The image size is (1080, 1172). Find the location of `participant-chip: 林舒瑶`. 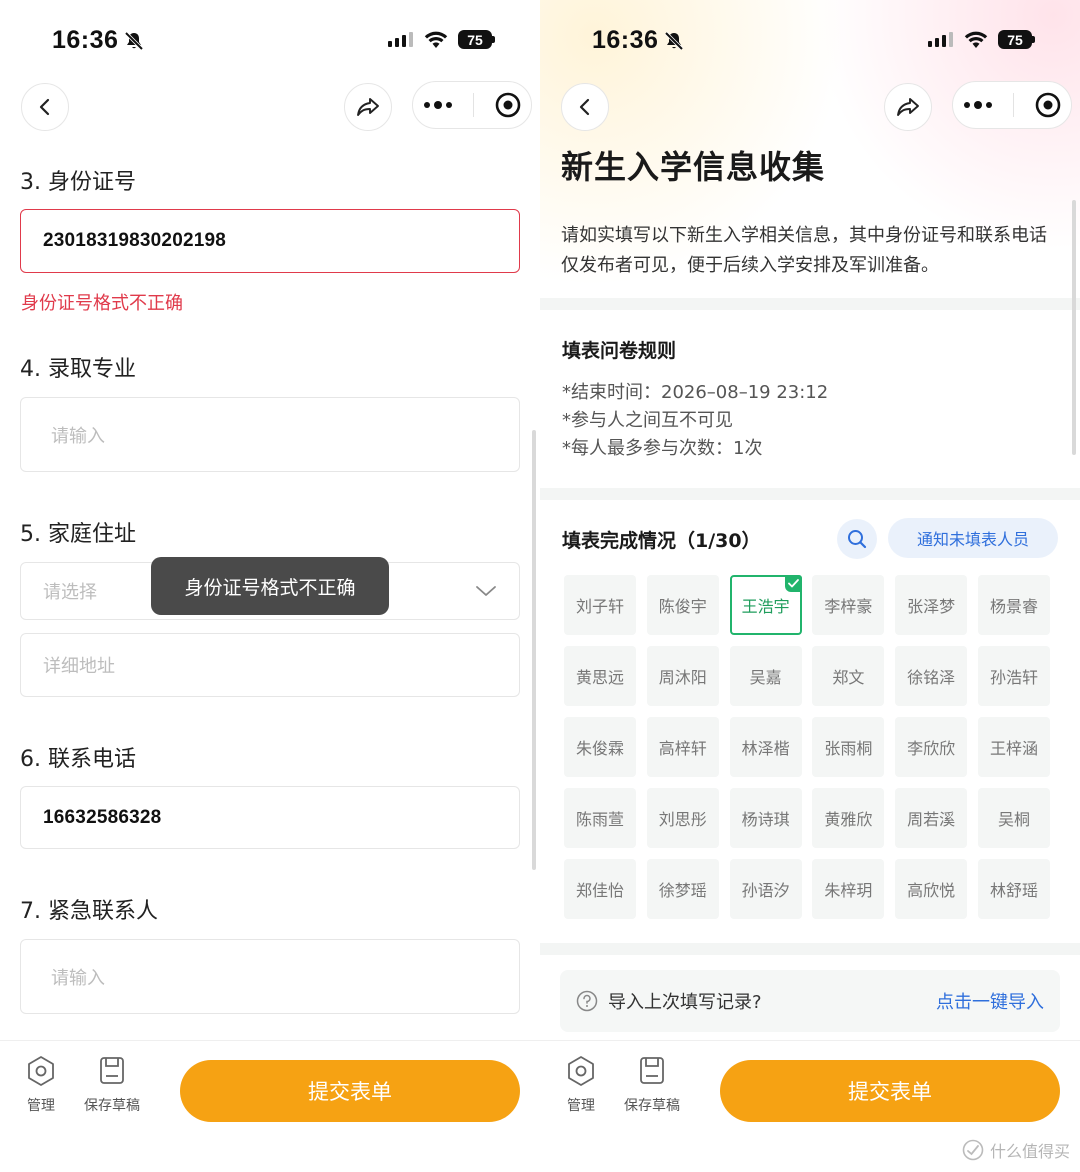

participant-chip: 林舒瑶 is located at coordinates (1013, 889).